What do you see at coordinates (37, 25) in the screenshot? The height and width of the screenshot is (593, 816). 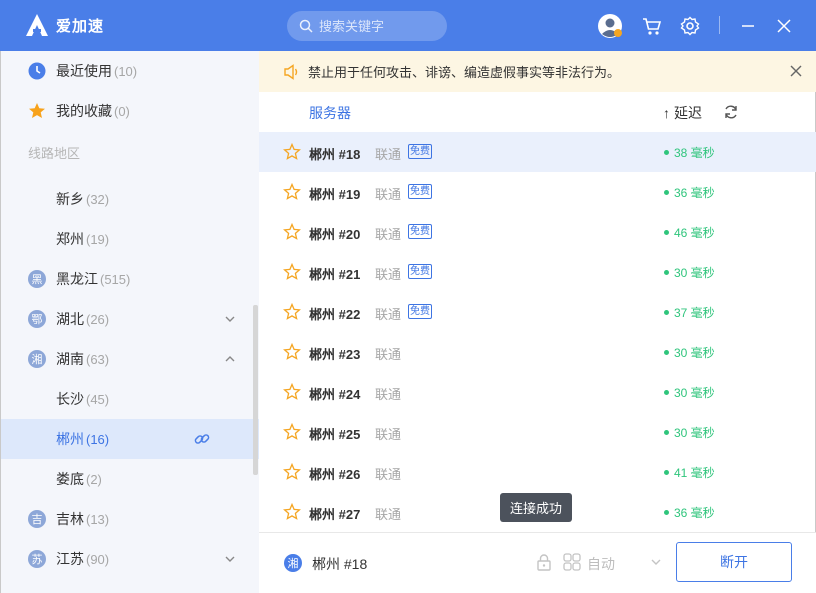 I see `app-logo-icon` at bounding box center [37, 25].